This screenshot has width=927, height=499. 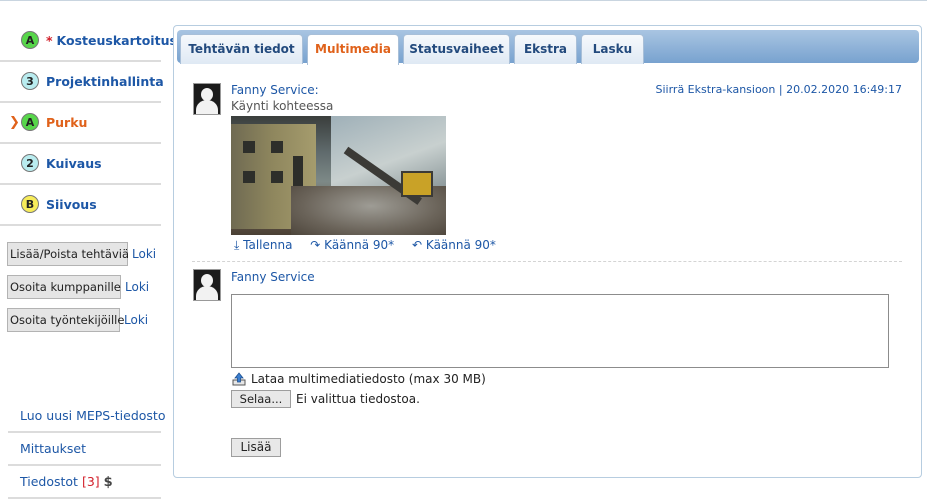 I want to click on tab-task-details: Tehtävän tiedot, so click(x=241, y=49).